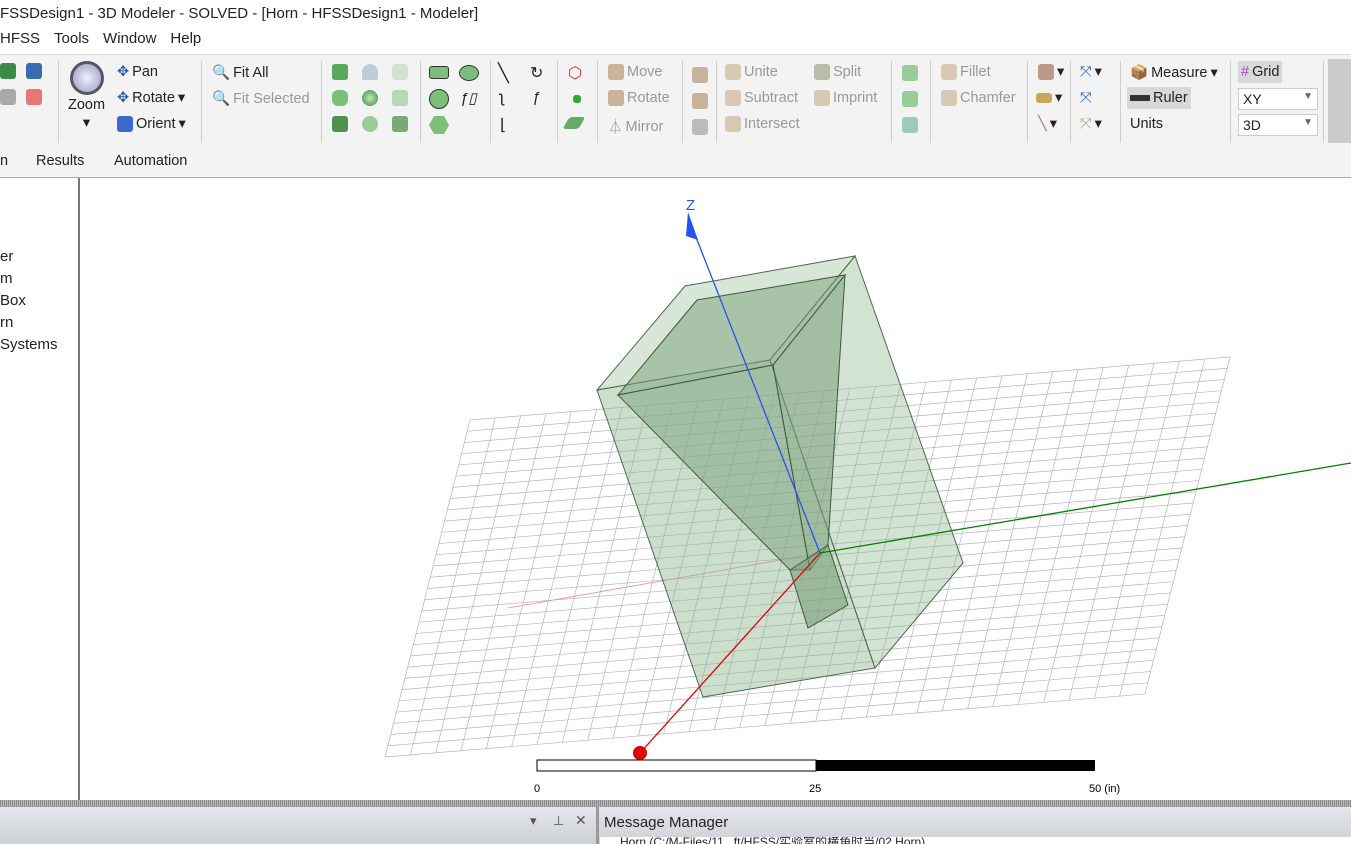 This screenshot has width=1351, height=844. I want to click on tree-item-modeler: er, so click(6, 256).